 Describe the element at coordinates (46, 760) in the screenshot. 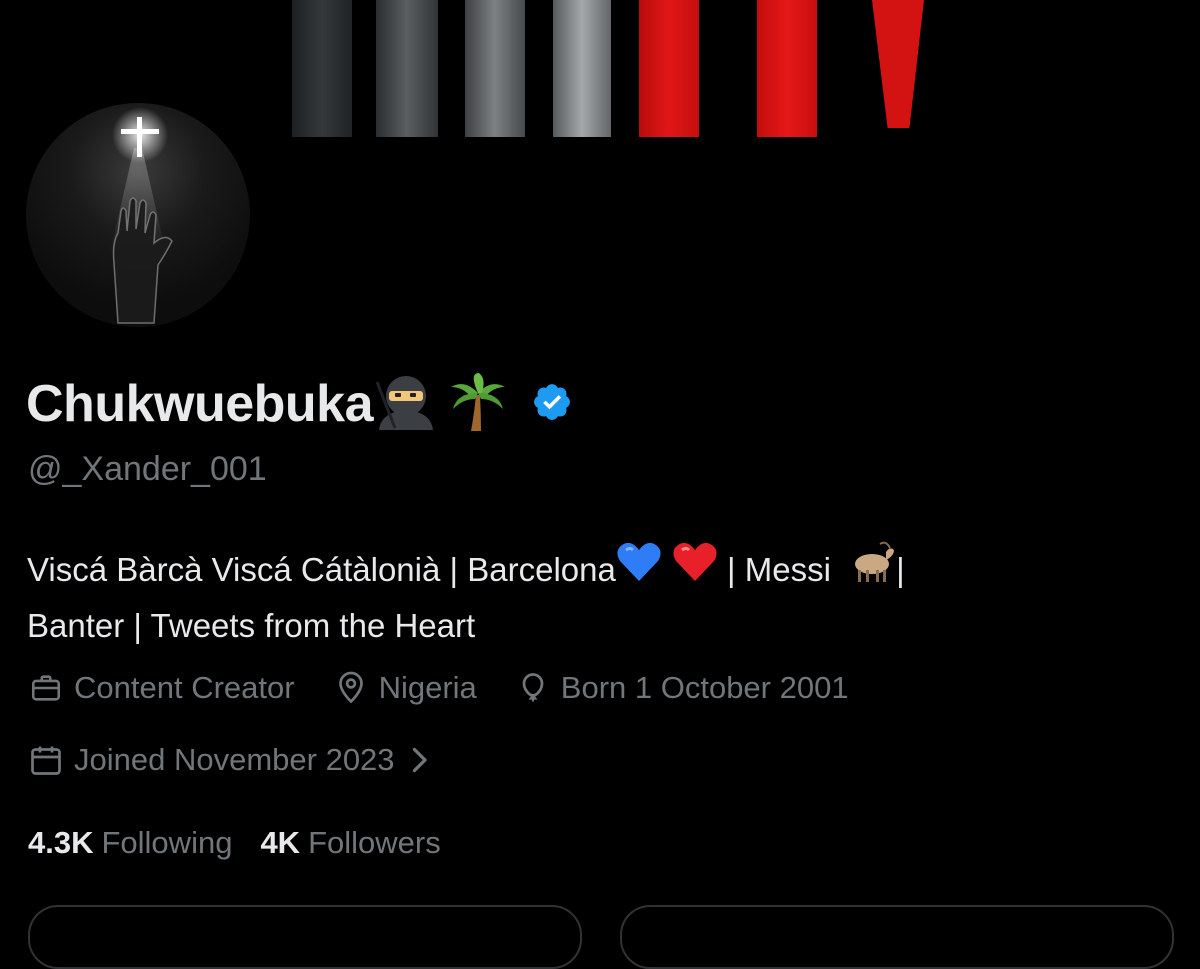

I see `calendar-icon` at that location.